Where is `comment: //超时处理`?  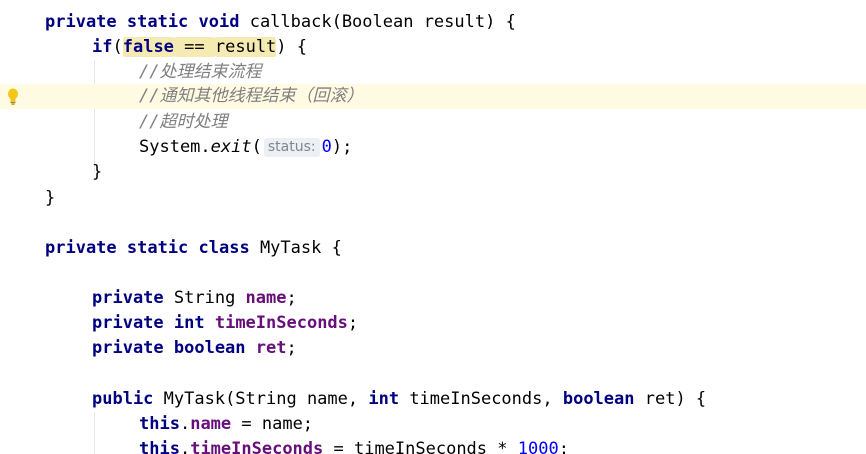
comment: //超时处理 is located at coordinates (183, 122).